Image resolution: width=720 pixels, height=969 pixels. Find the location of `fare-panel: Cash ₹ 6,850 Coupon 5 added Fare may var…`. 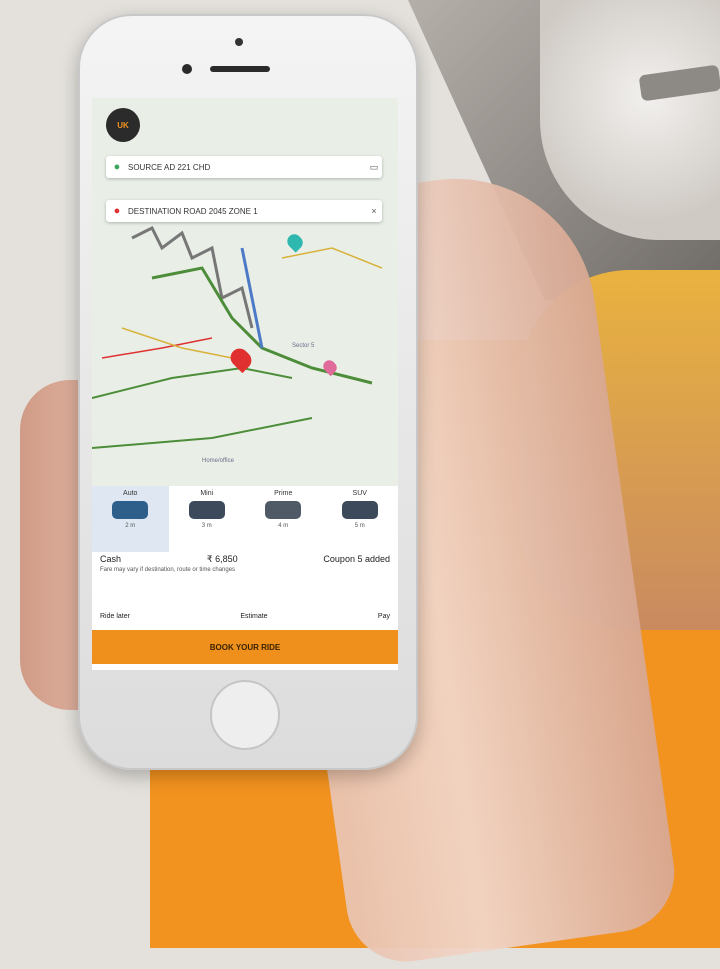

fare-panel: Cash ₹ 6,850 Coupon 5 added Fare may var… is located at coordinates (245, 578).